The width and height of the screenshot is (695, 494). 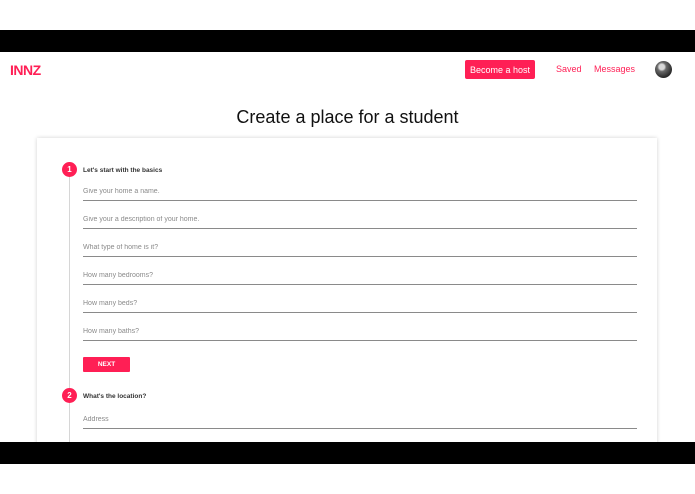 I want to click on nav-saved-link: Saved, so click(x=569, y=69).